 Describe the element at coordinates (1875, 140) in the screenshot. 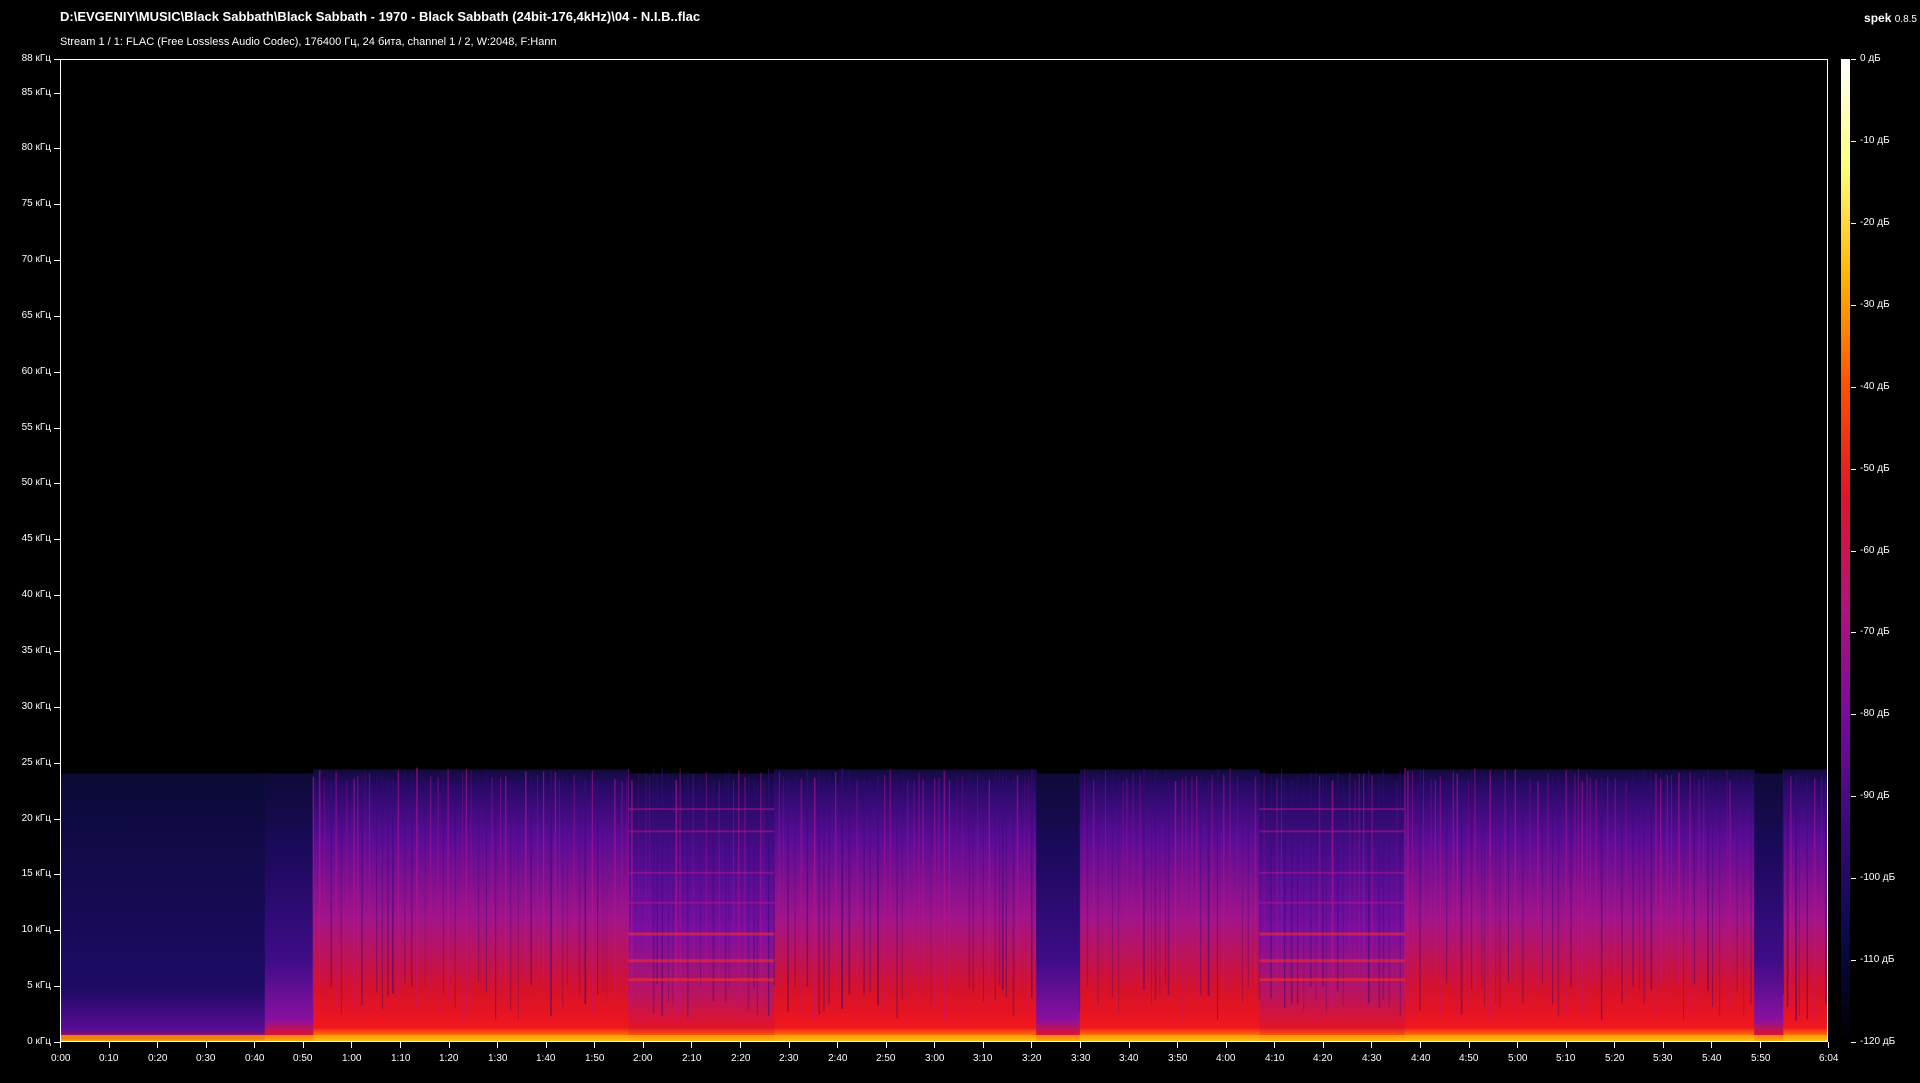

I see `db-tick-label: -10 дБ` at that location.